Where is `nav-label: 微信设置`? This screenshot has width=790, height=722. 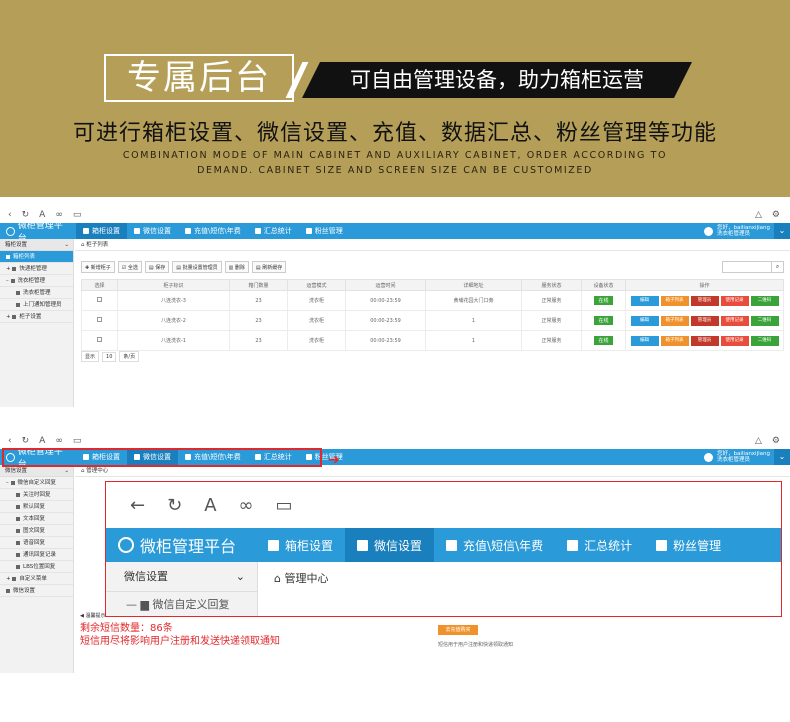 nav-label: 微信设置 is located at coordinates (398, 545).